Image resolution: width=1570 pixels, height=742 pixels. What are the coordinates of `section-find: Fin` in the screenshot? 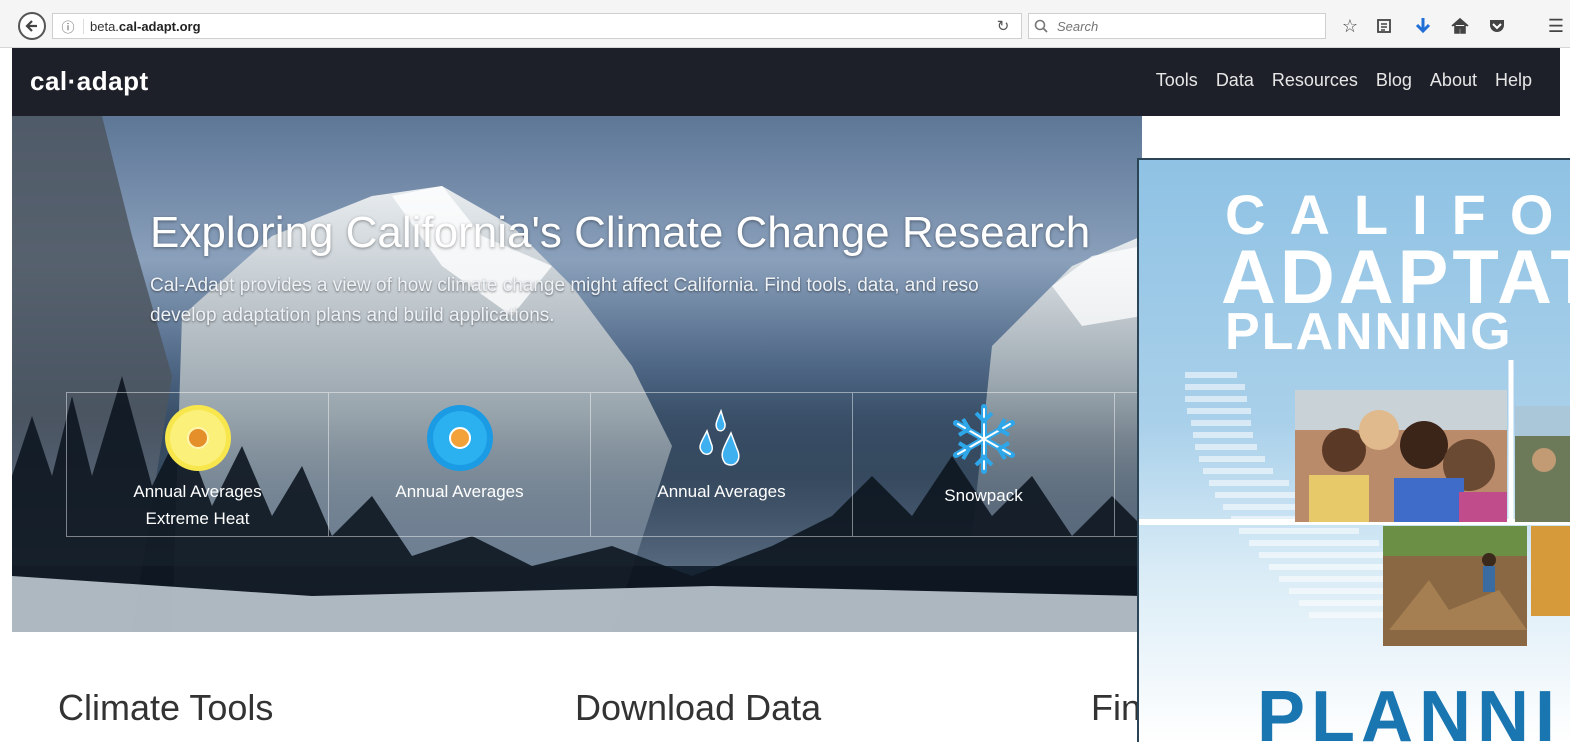 It's located at (1116, 707).